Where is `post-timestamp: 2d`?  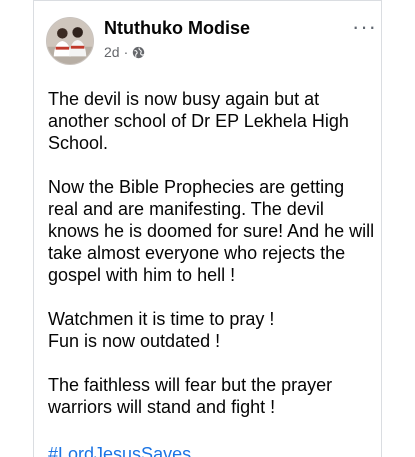
post-timestamp: 2d is located at coordinates (112, 52).